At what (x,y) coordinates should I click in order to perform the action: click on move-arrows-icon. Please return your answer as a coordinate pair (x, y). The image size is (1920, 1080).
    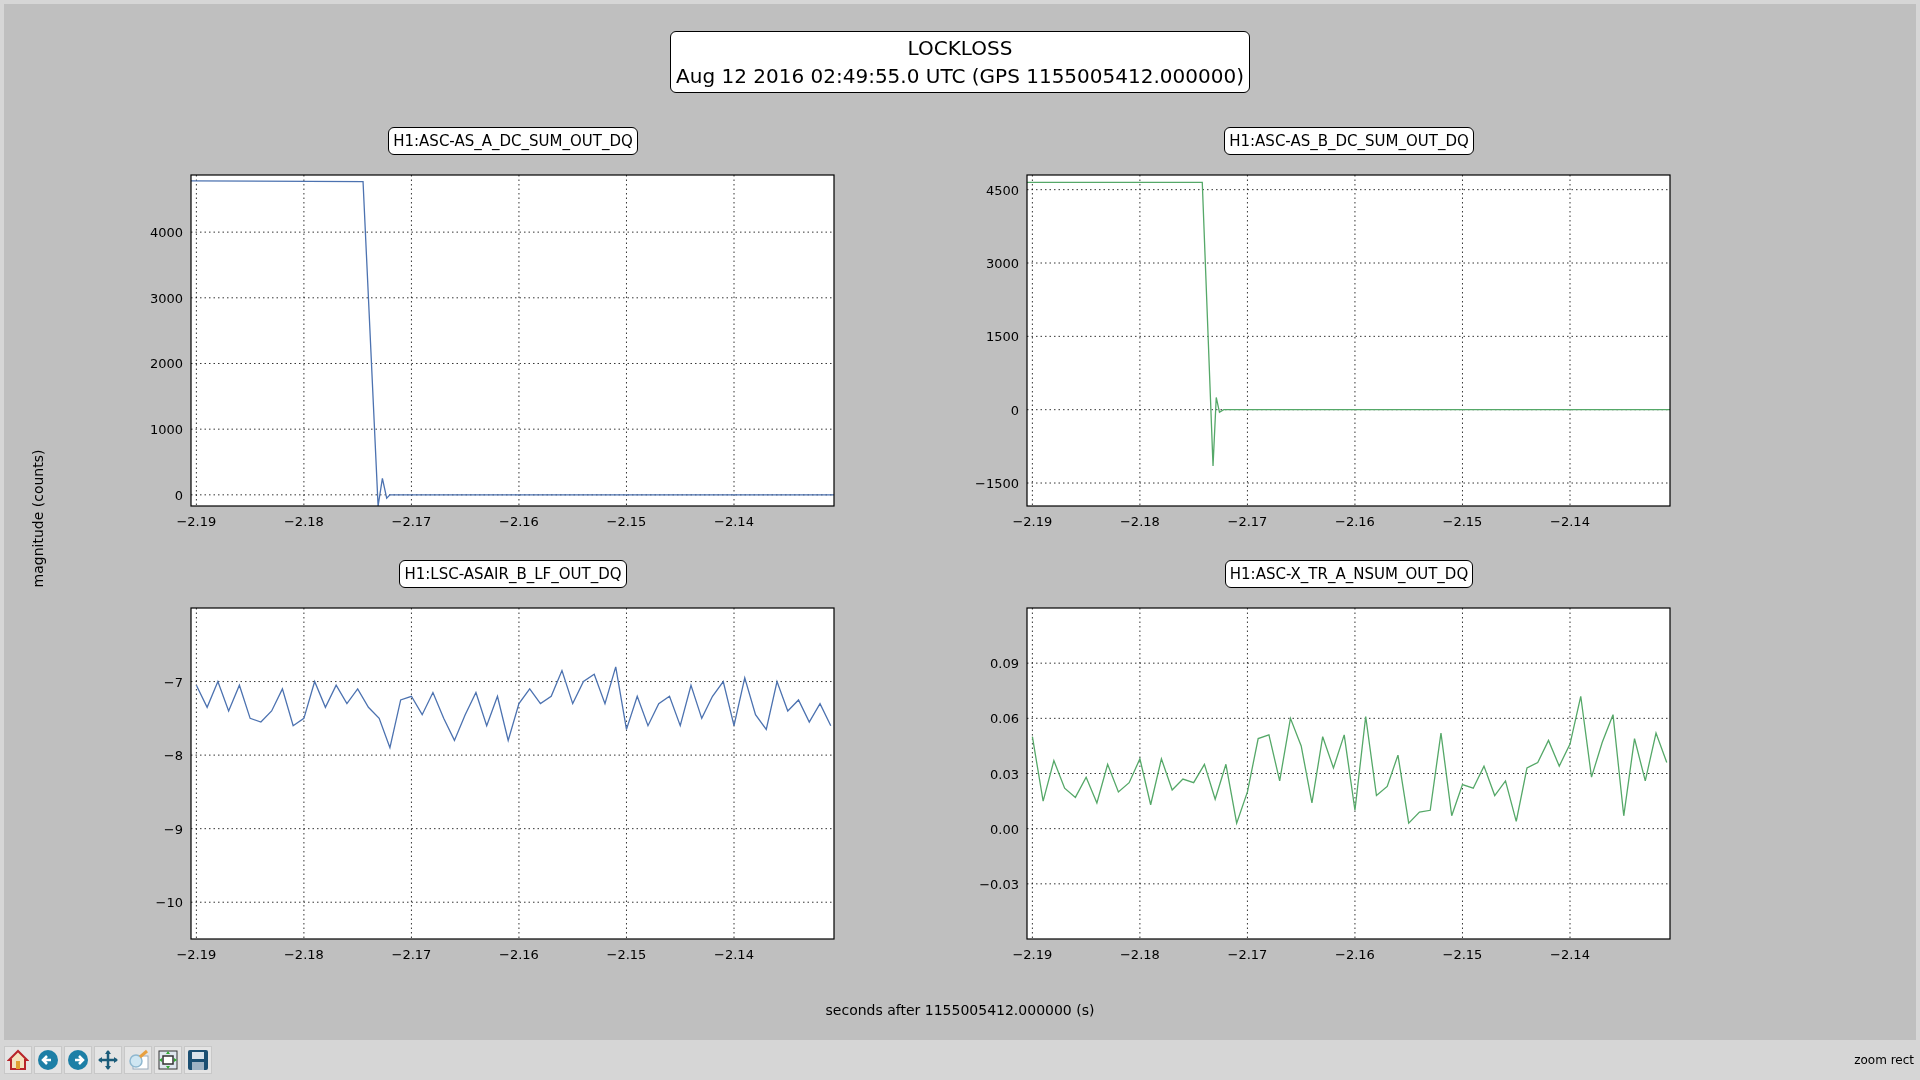
    Looking at the image, I should click on (108, 1060).